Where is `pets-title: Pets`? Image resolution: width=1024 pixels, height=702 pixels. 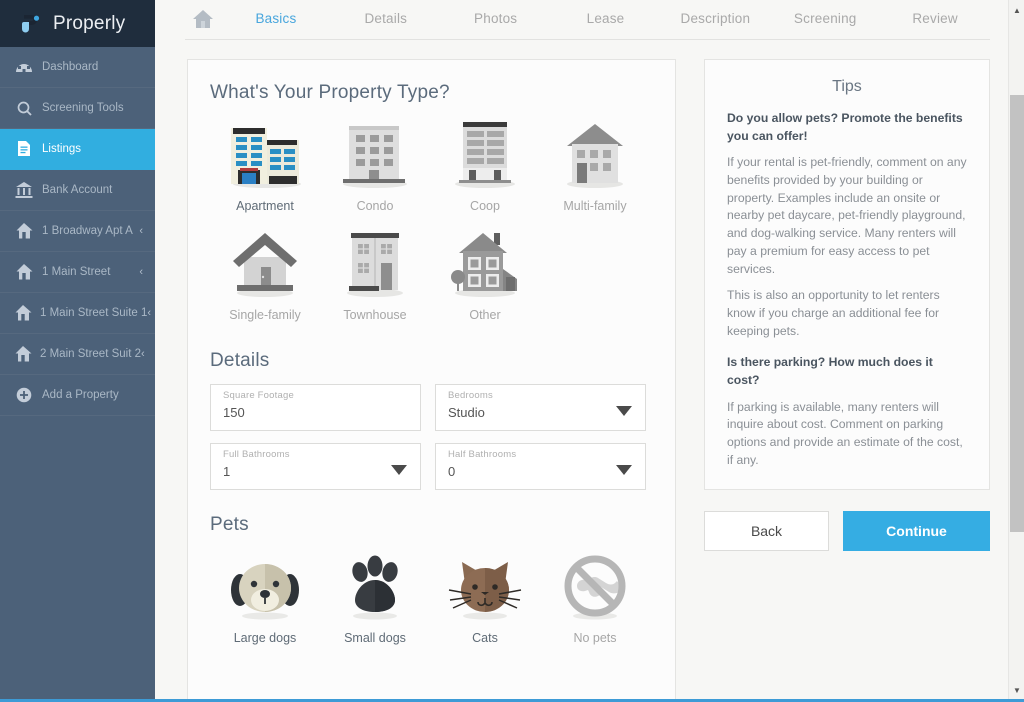
pets-title: Pets is located at coordinates (229, 524).